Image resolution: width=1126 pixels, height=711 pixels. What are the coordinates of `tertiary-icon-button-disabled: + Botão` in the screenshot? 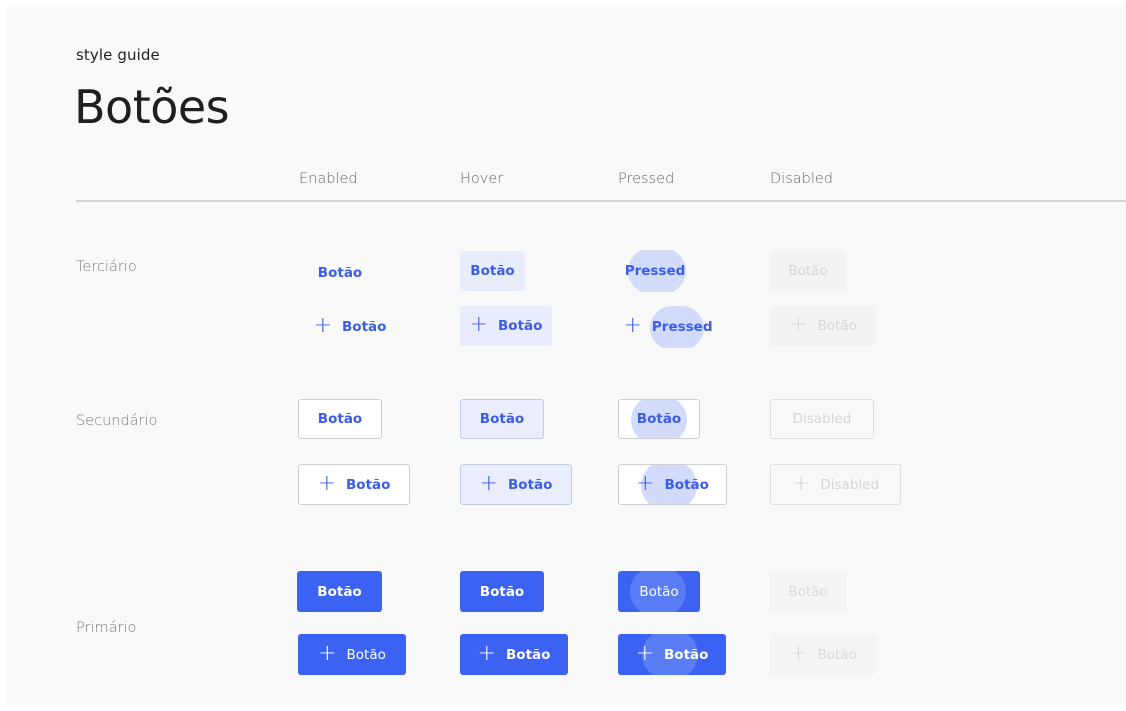 It's located at (823, 326).